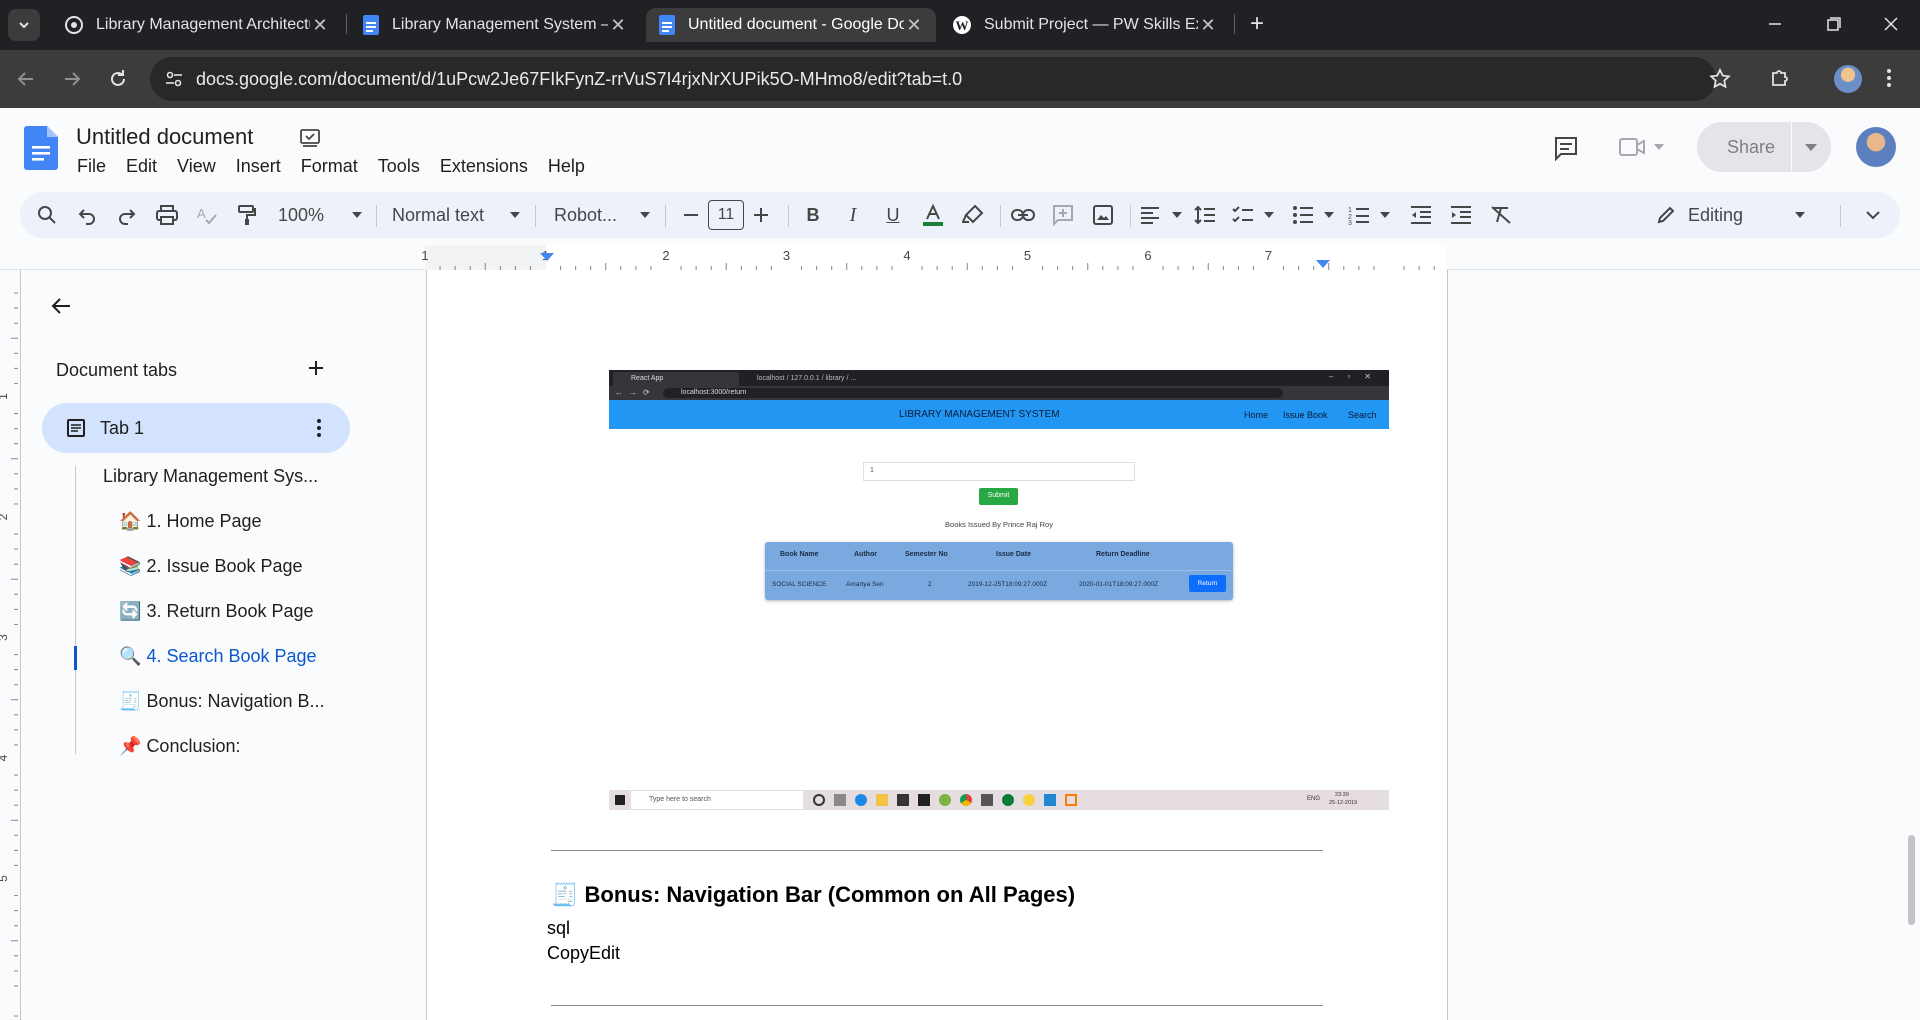 This screenshot has width=1920, height=1020. I want to click on new-tab-button: +, so click(1257, 25).